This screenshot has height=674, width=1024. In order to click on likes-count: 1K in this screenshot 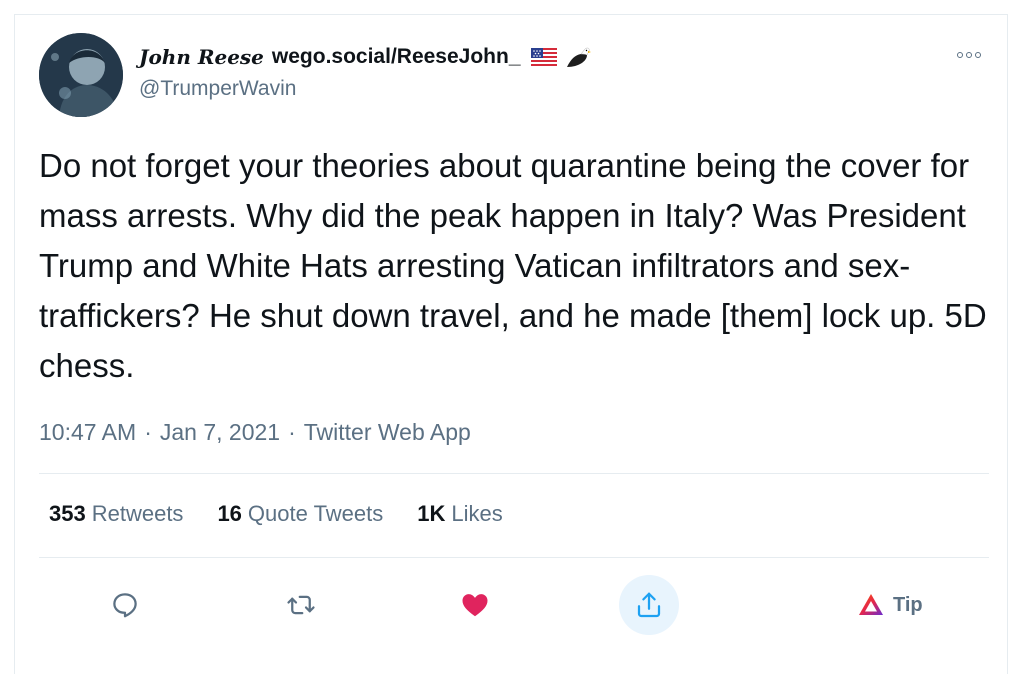, I will do `click(431, 513)`.